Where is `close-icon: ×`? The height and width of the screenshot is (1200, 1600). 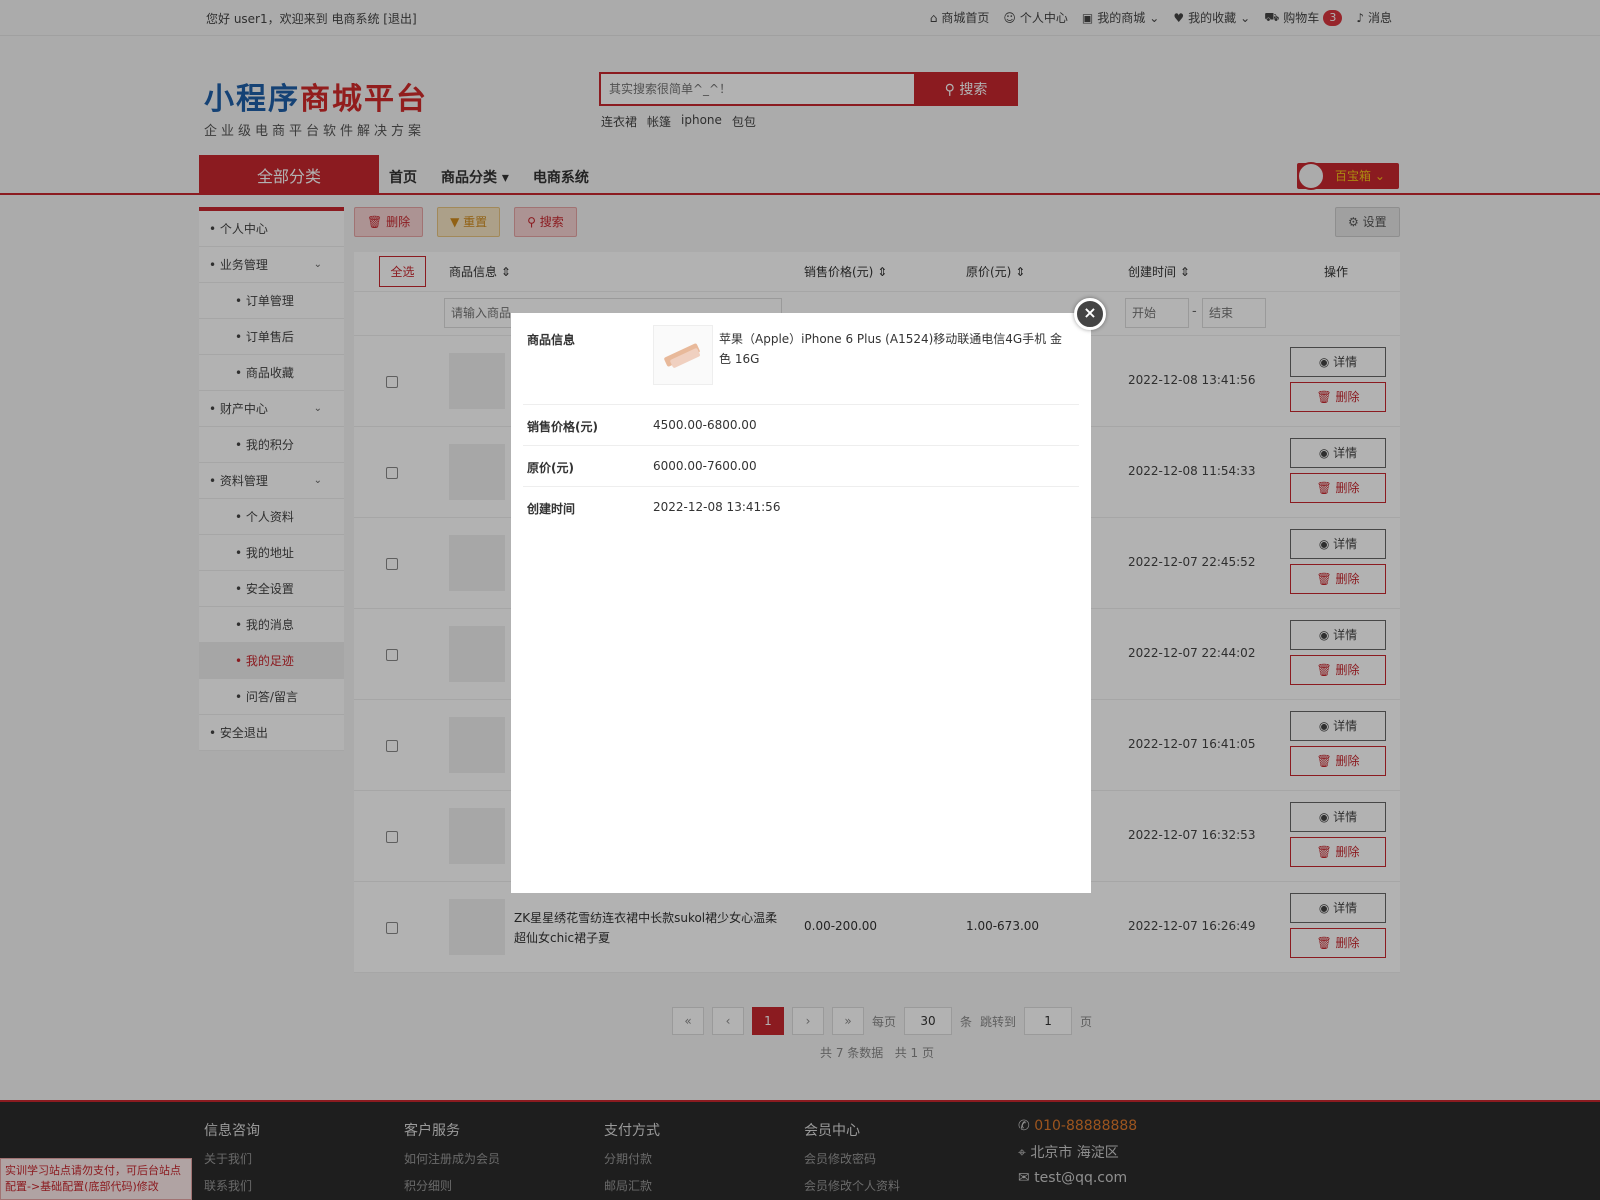 close-icon: × is located at coordinates (1090, 314).